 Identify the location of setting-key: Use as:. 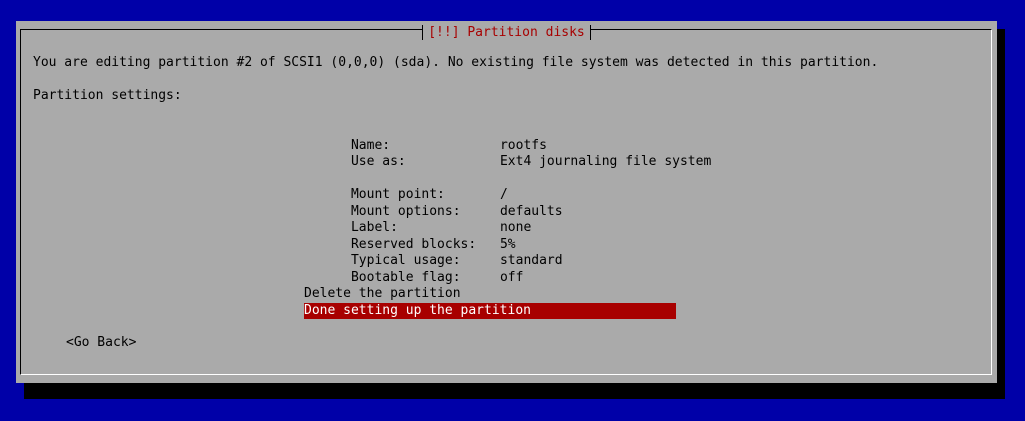
(378, 161).